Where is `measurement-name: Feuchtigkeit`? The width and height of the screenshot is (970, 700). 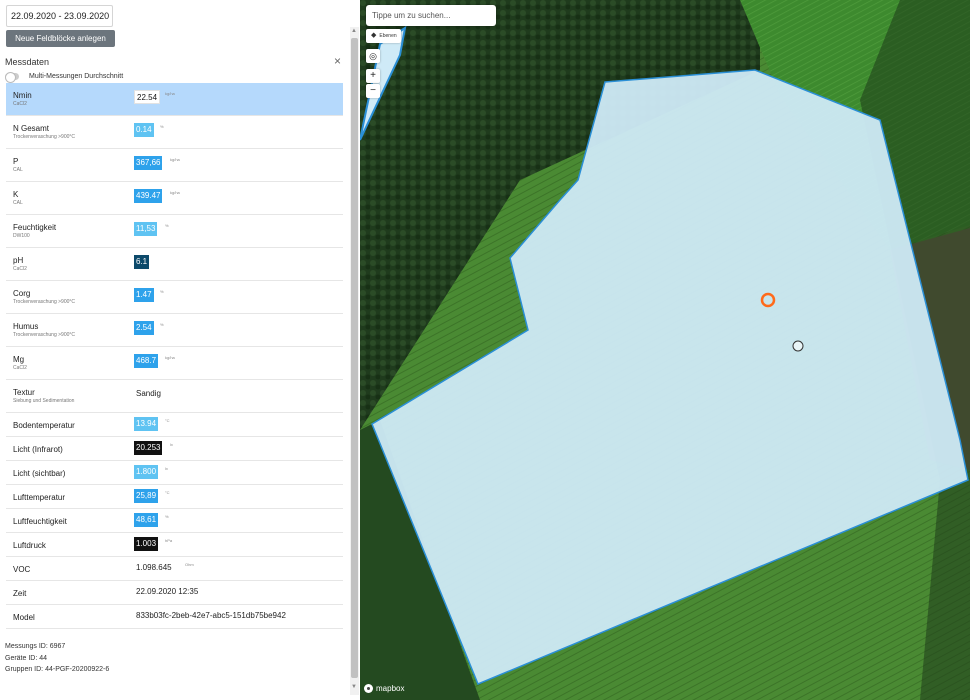 measurement-name: Feuchtigkeit is located at coordinates (35, 227).